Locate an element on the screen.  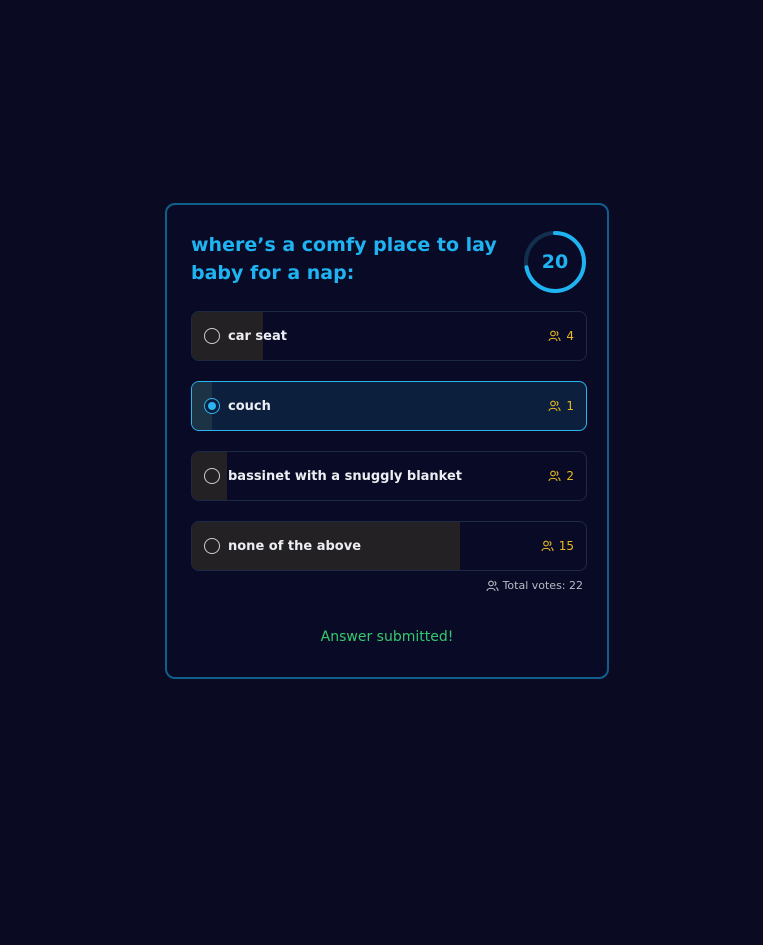
option-vote-count: 4 is located at coordinates (561, 336).